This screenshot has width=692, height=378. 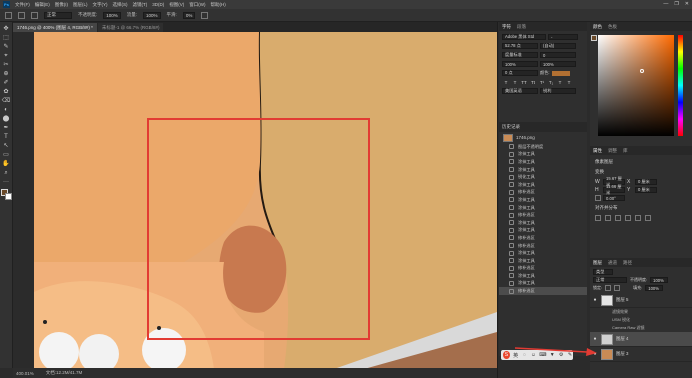 I want to click on more-tools-icon: ···, so click(x=6, y=182).